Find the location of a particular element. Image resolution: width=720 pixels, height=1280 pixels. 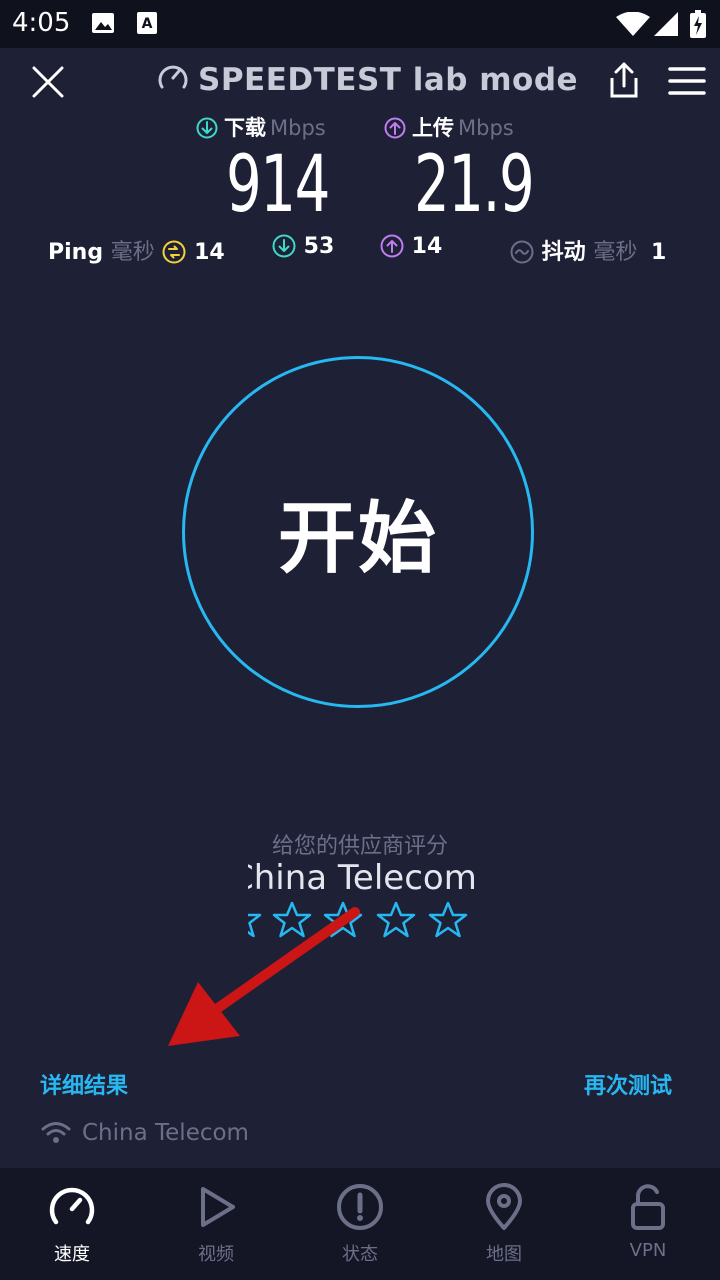

tab-video: 视频 is located at coordinates (216, 1224).